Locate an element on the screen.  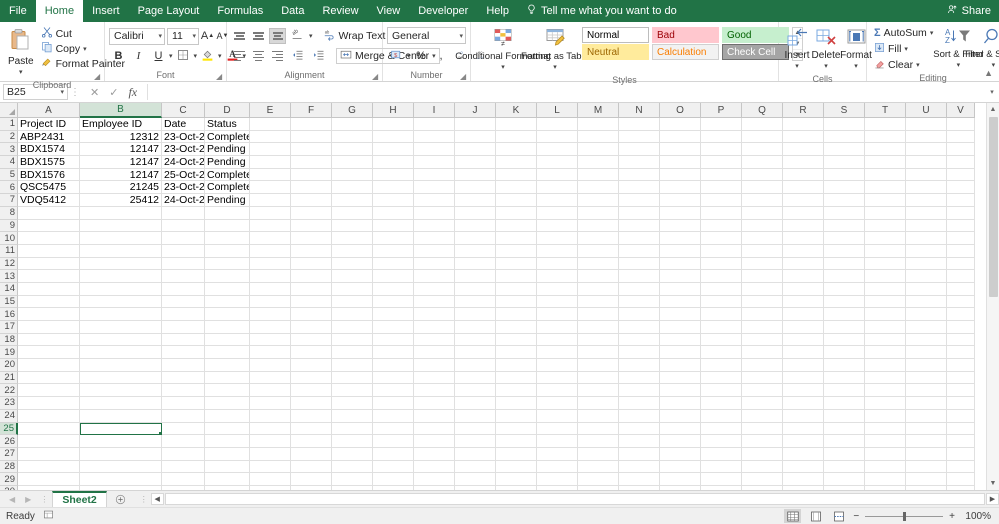
sort-filter-caret: ▾ is located at coordinates (959, 65).